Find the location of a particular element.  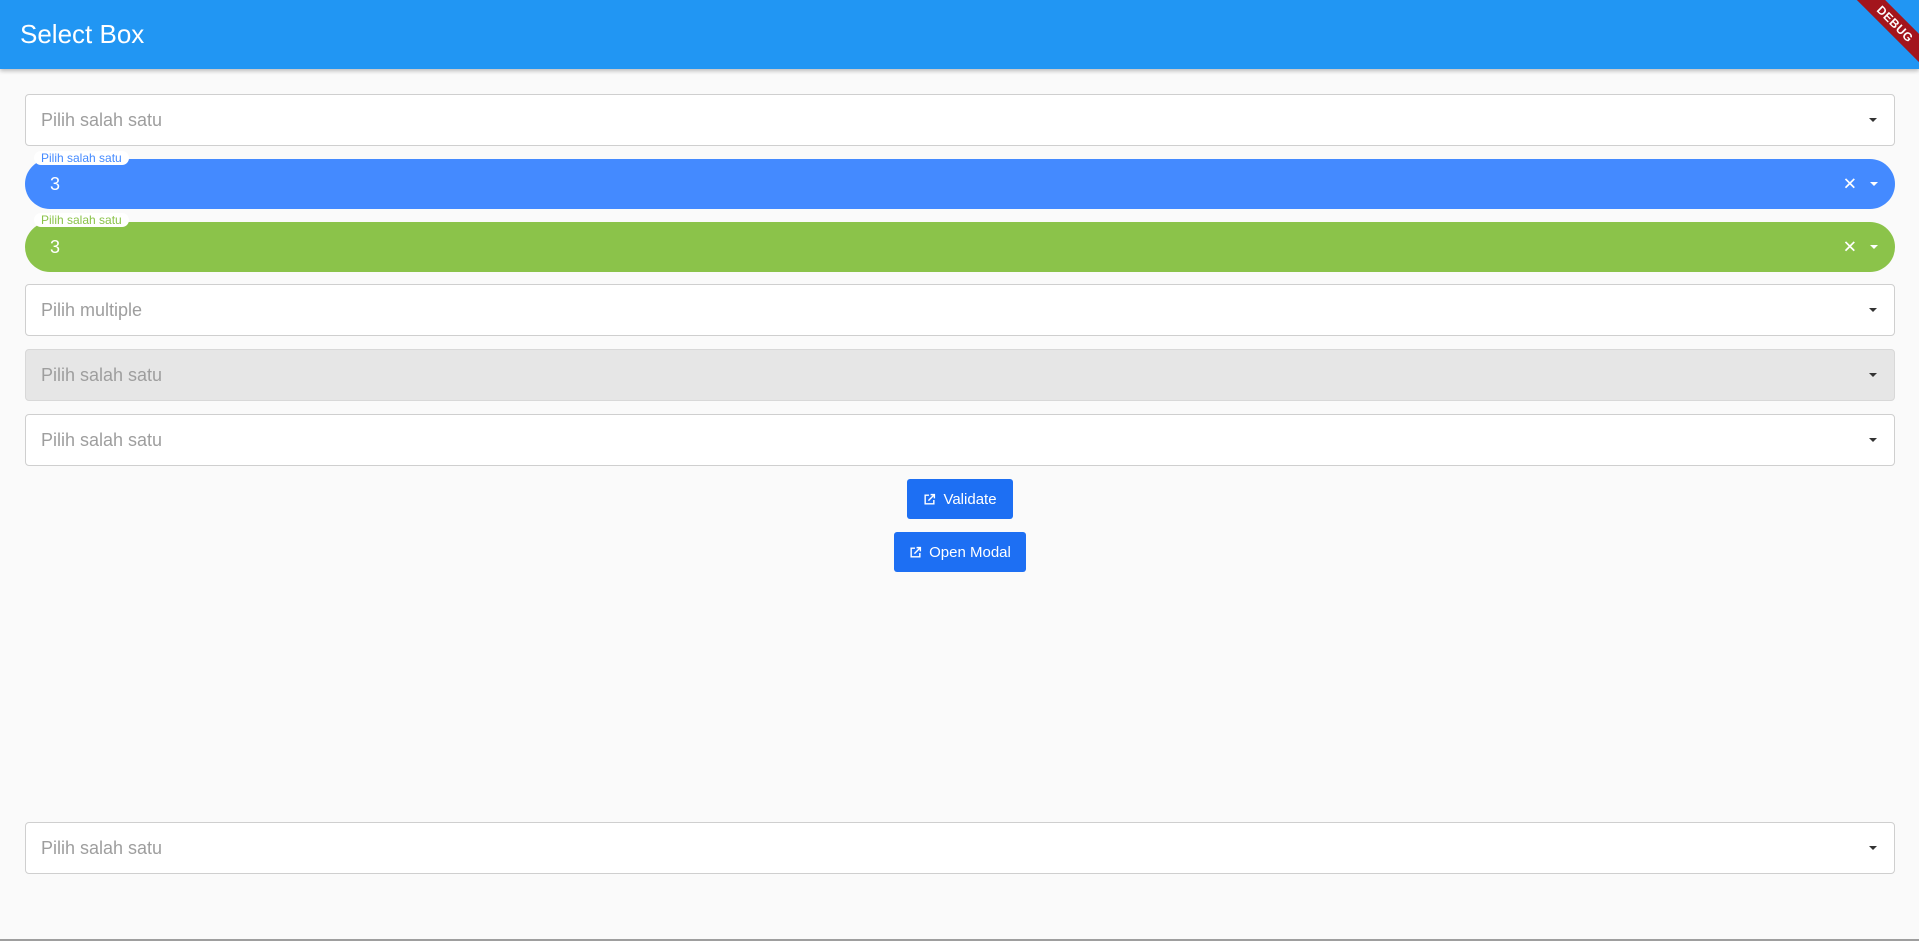

app-bar: Select Box DEBUG is located at coordinates (959, 34).